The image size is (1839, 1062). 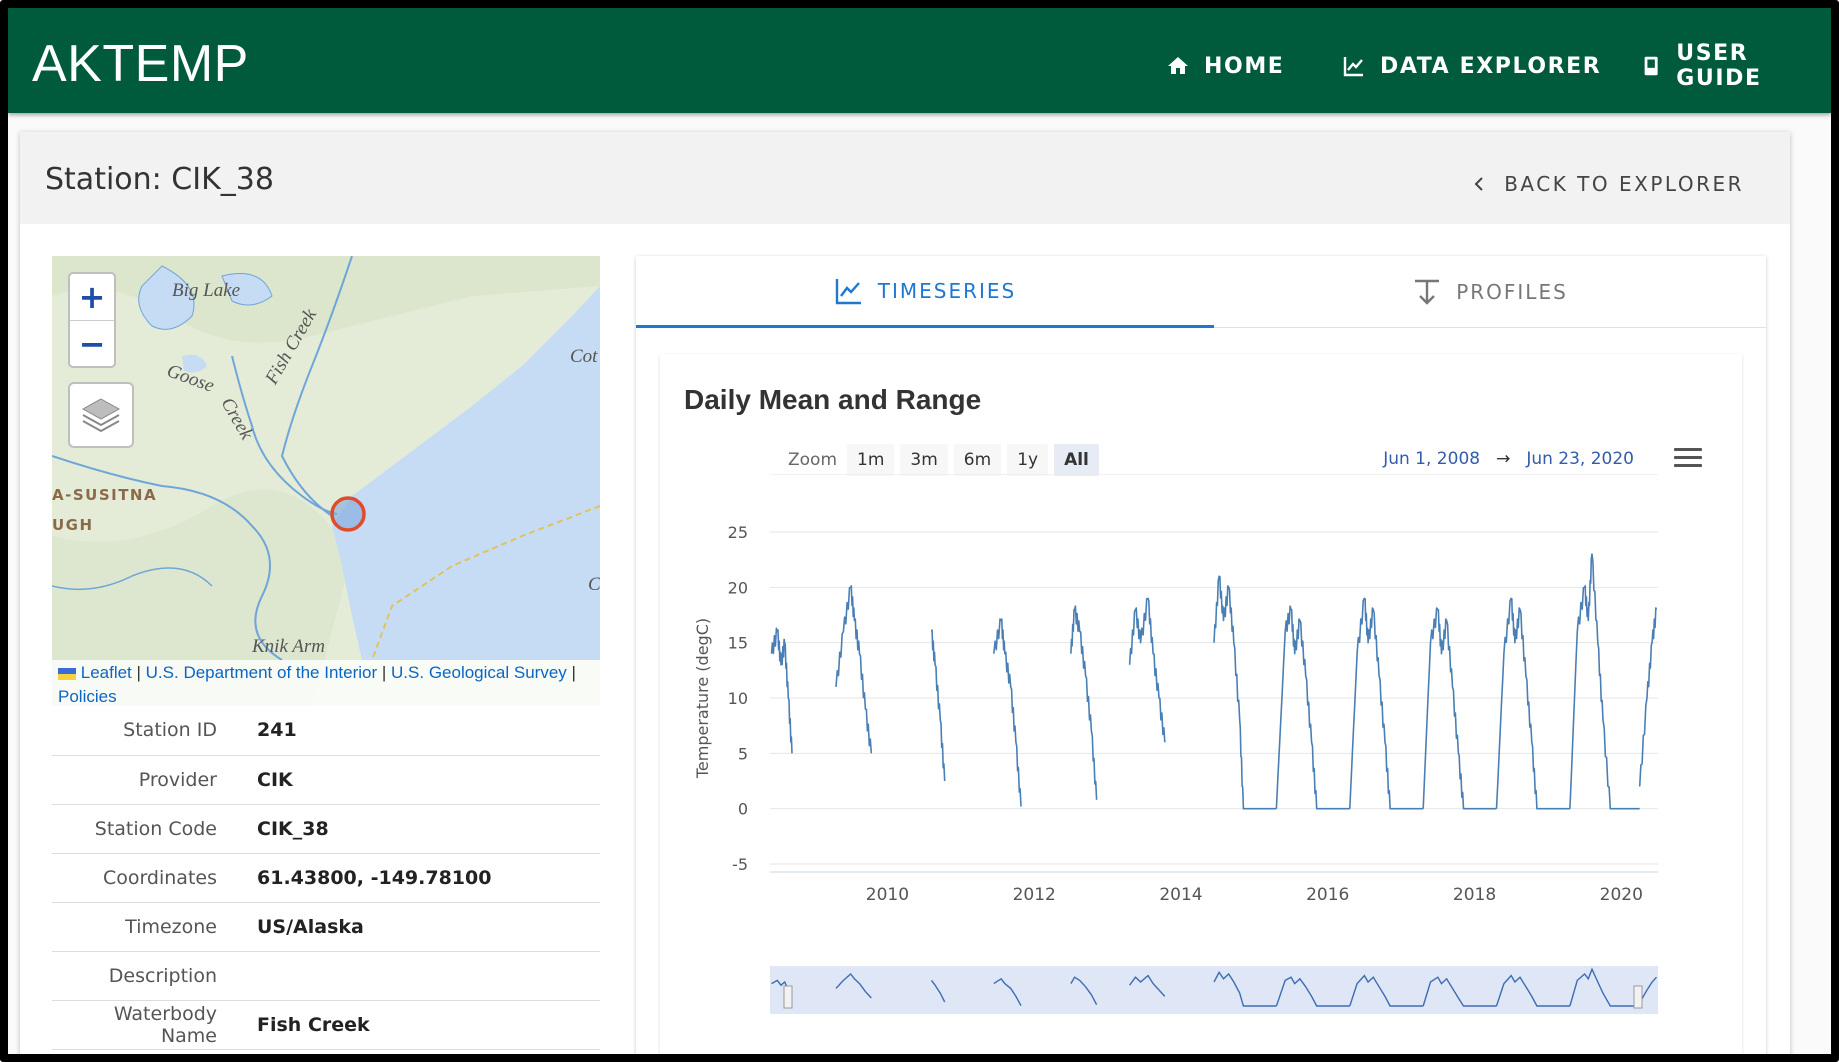 What do you see at coordinates (594, 584) in the screenshot?
I see `map-label-c: C` at bounding box center [594, 584].